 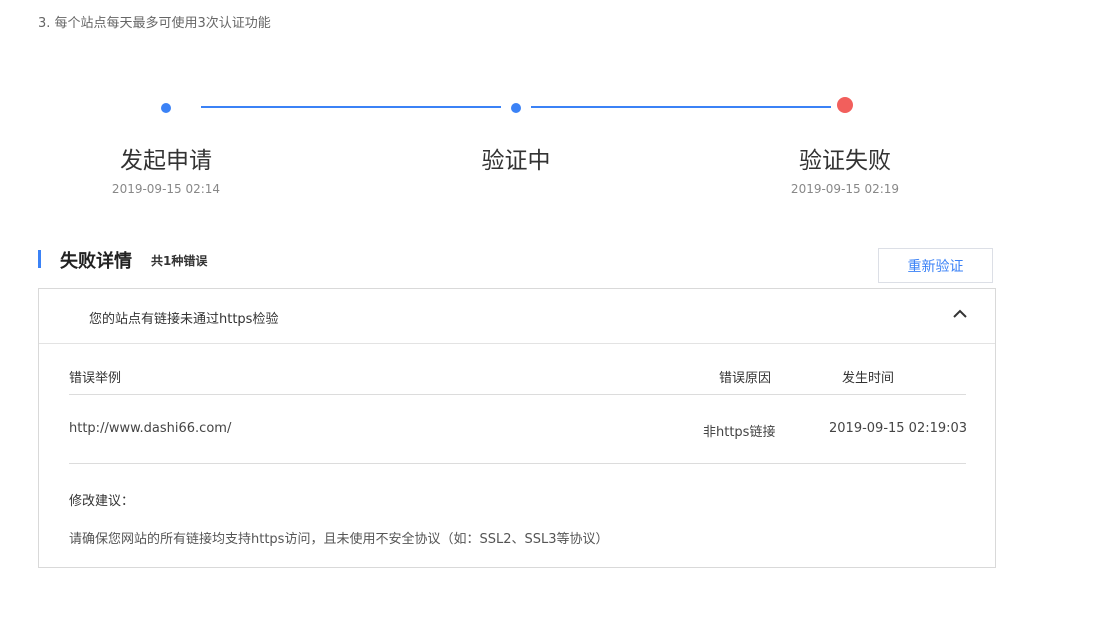 What do you see at coordinates (898, 428) in the screenshot?
I see `row-time: 2019-09-15 02:19:03` at bounding box center [898, 428].